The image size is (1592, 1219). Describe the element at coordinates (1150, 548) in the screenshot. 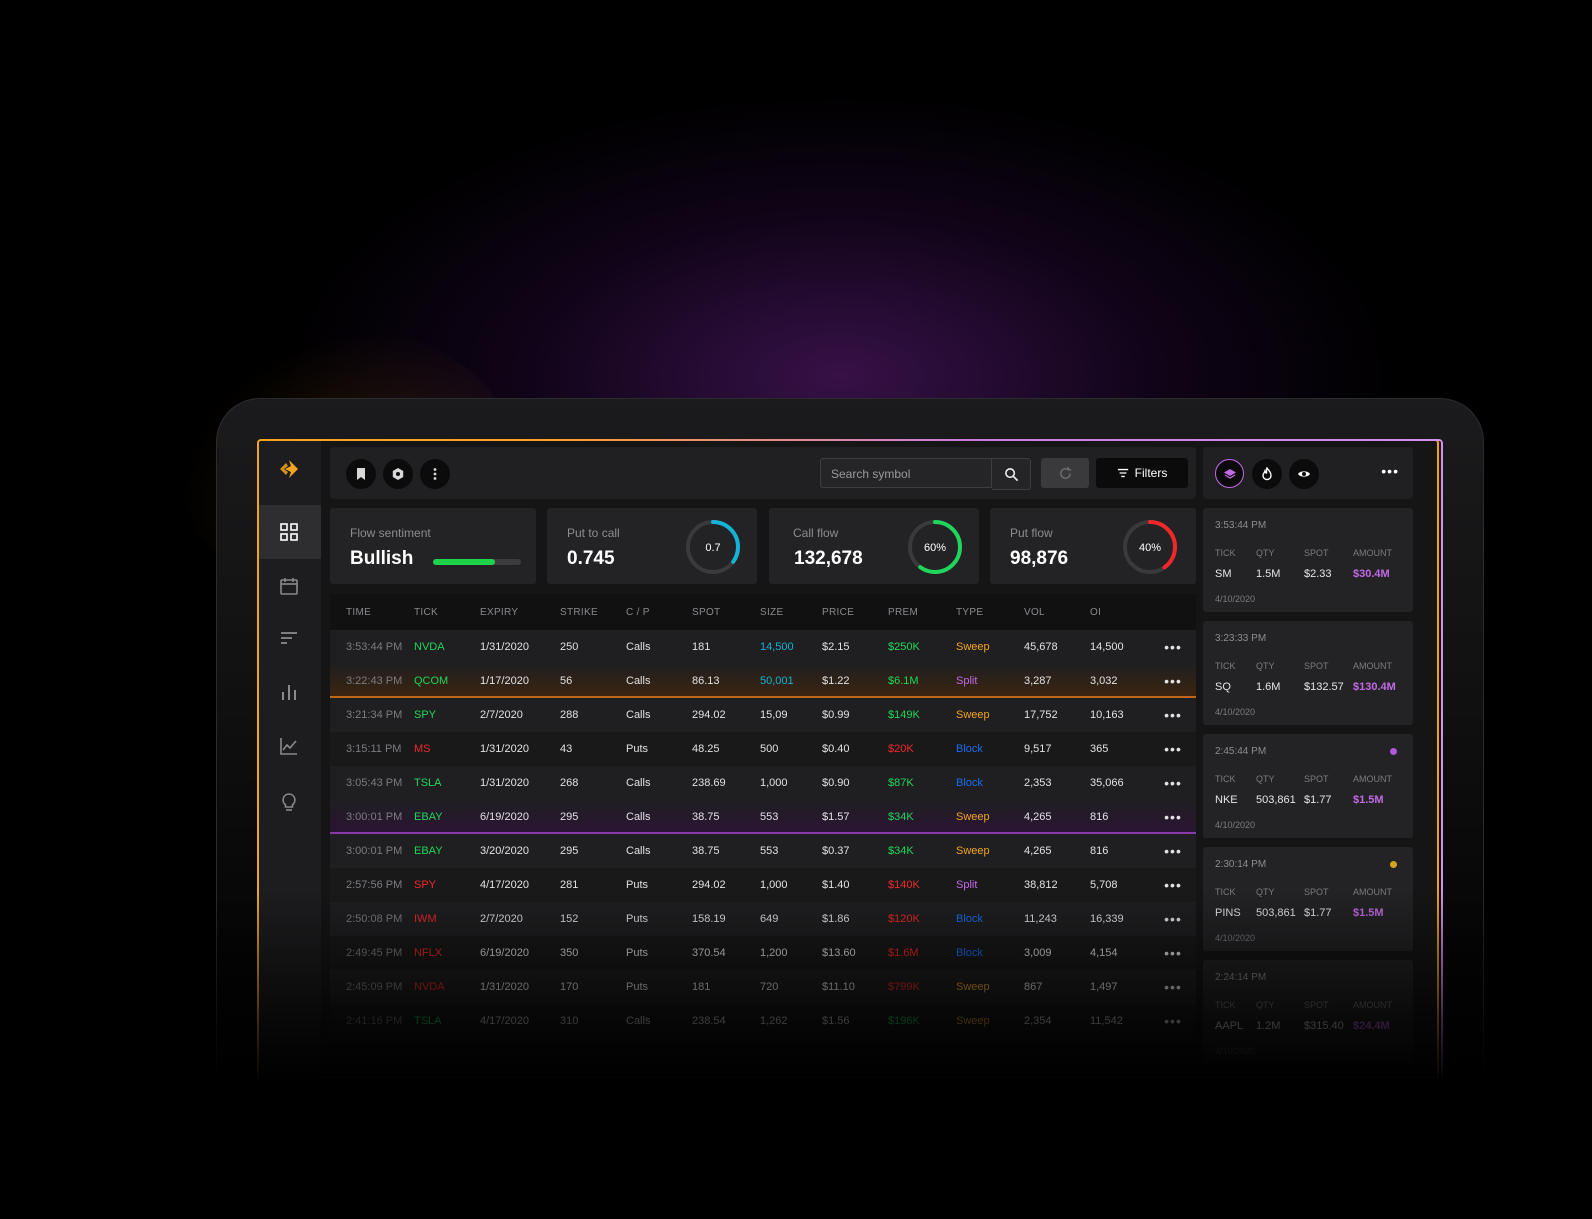

I see `put-flow-ring-label: 40%` at that location.